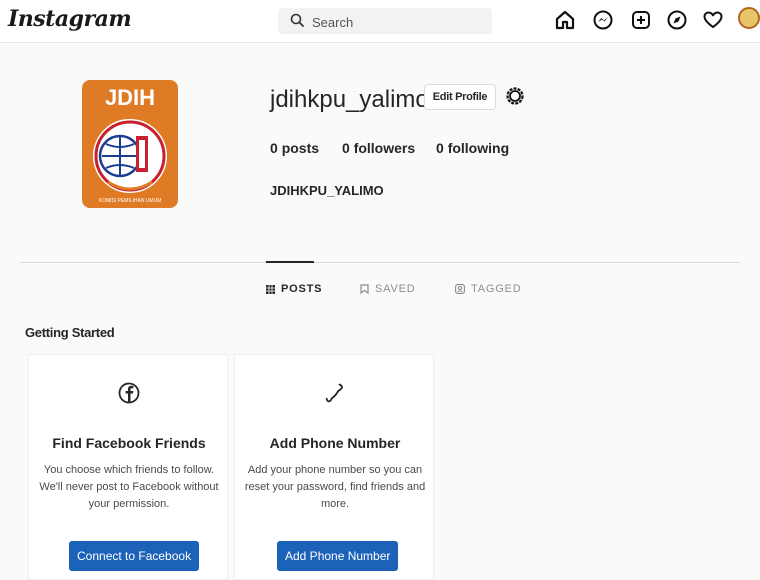  I want to click on tab-tagged: TAGGED, so click(488, 289).